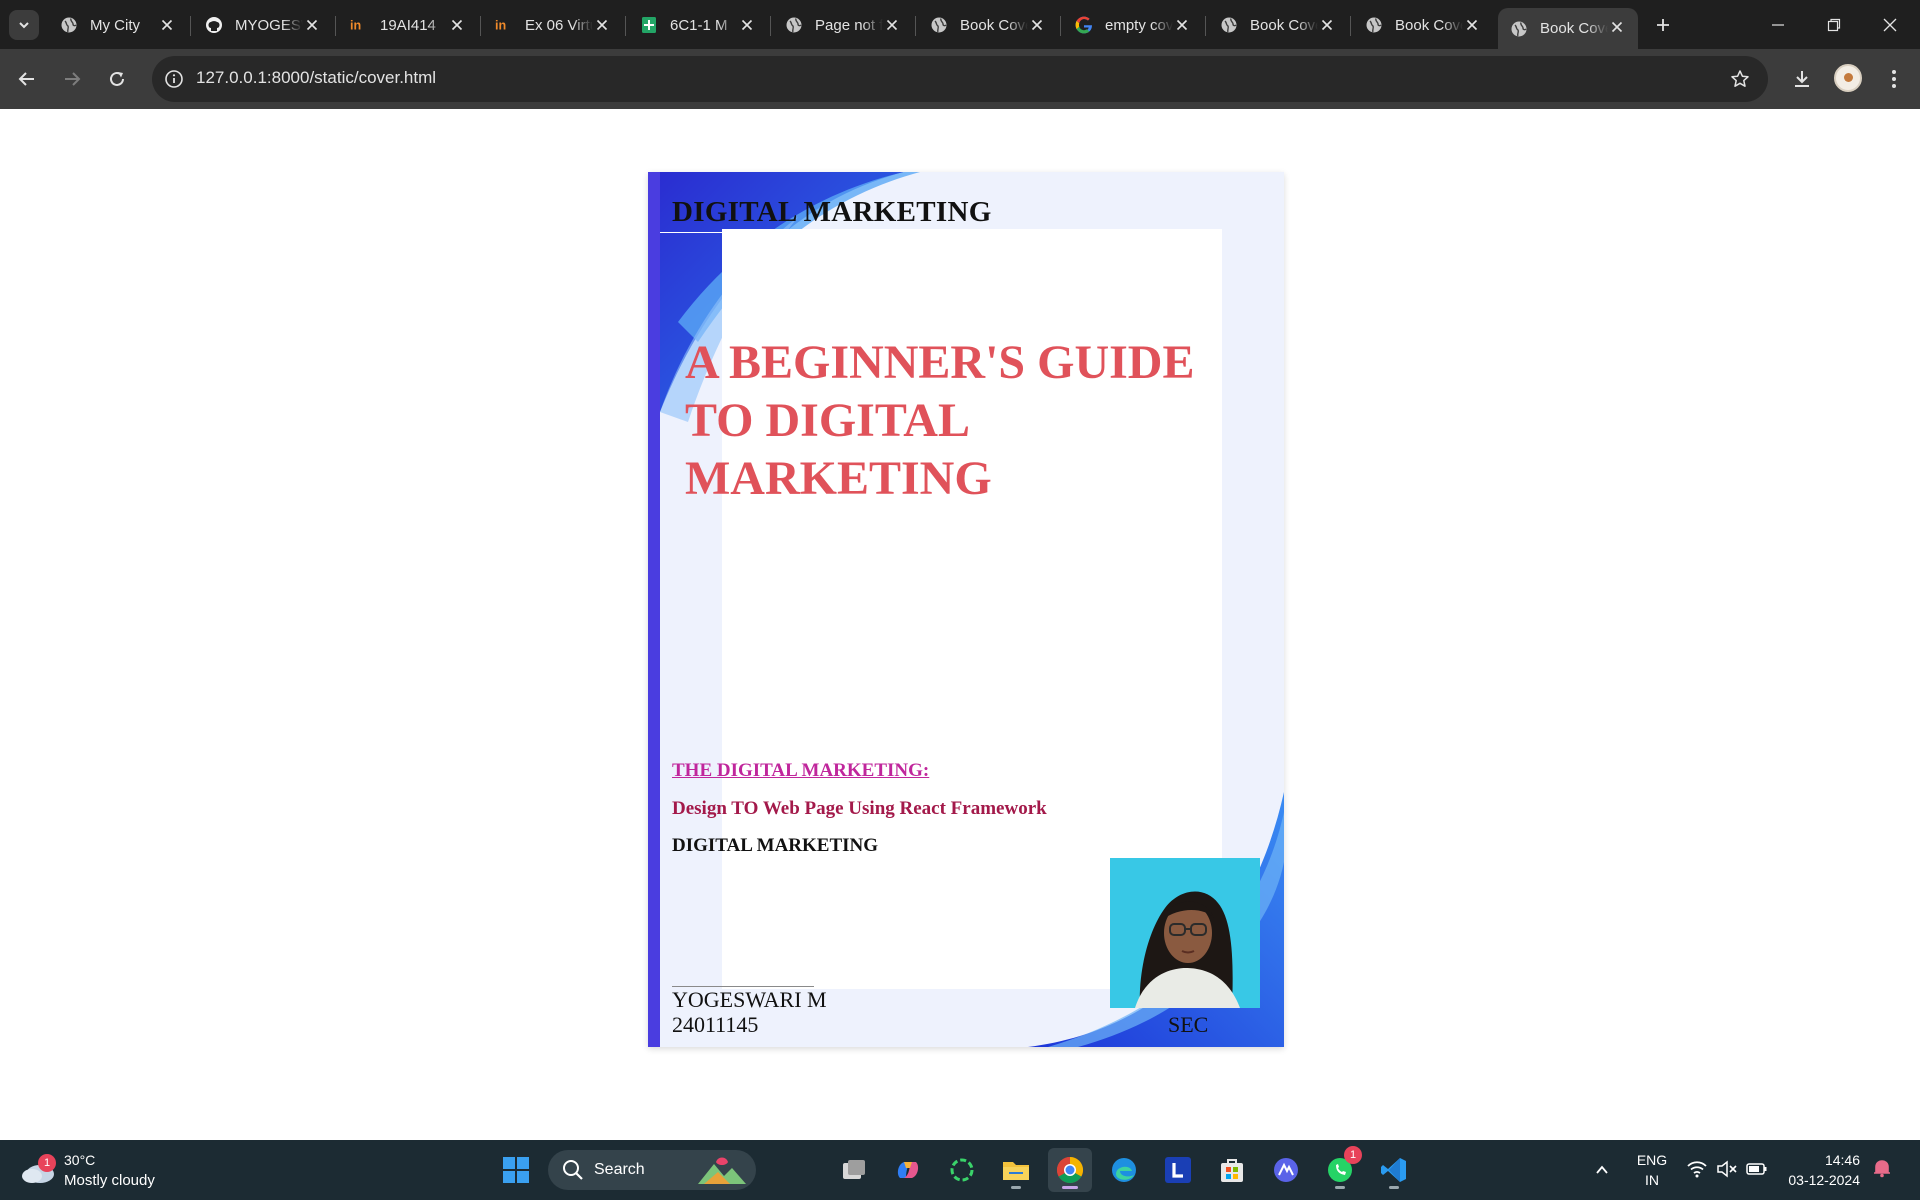 The image size is (1920, 1200). What do you see at coordinates (118, 25) in the screenshot?
I see `tab: My City` at bounding box center [118, 25].